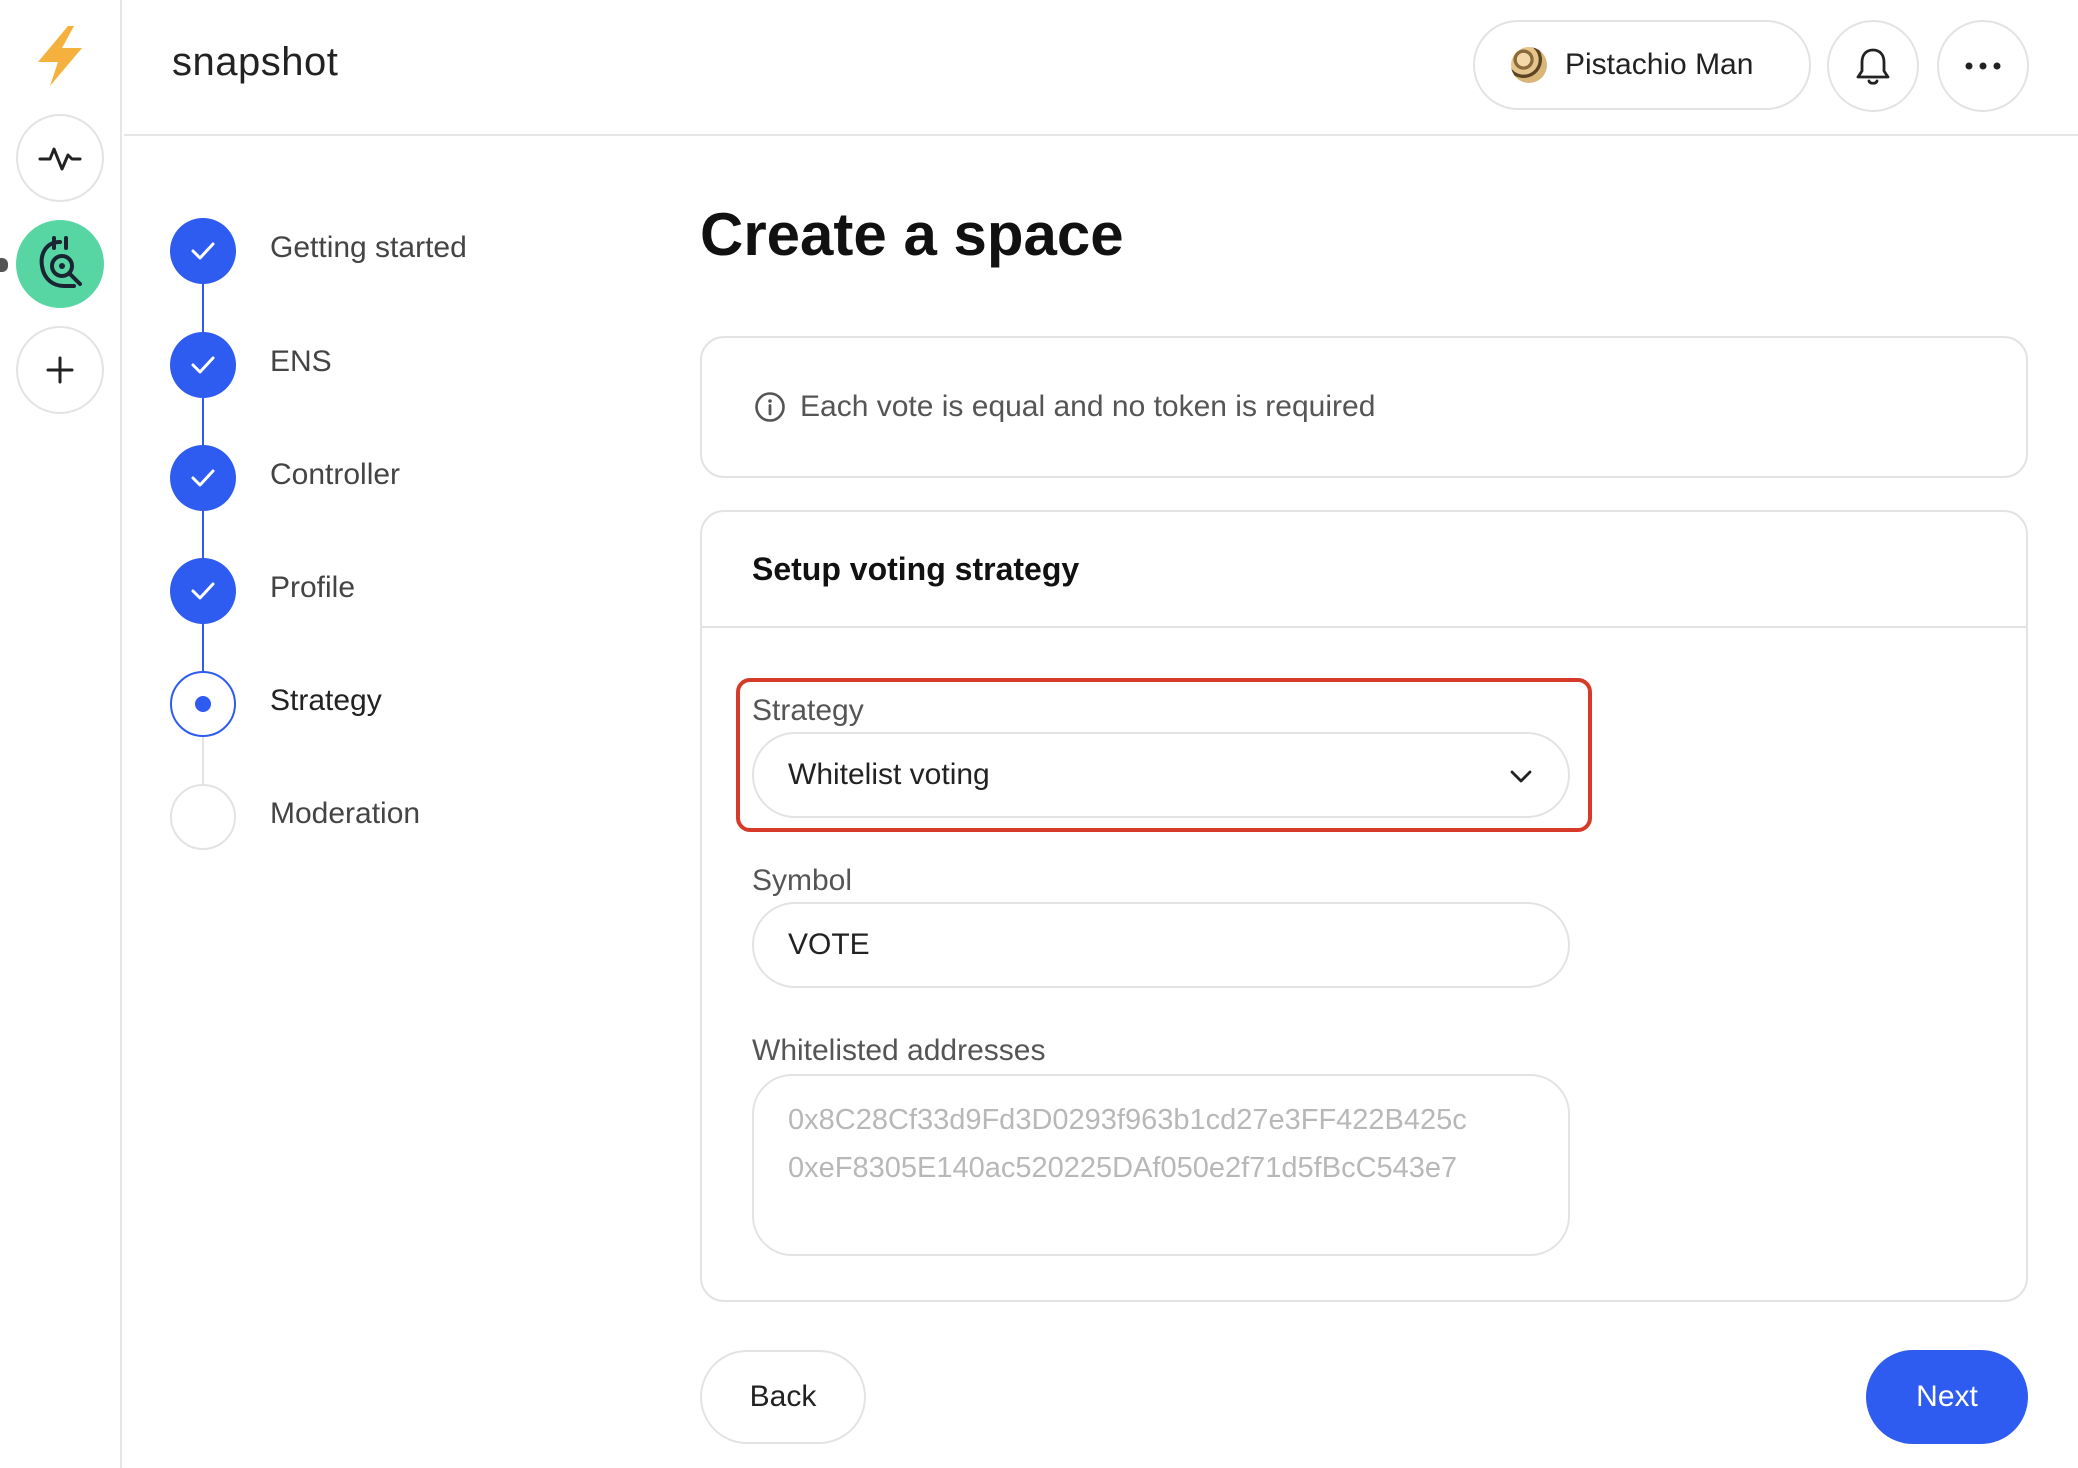  What do you see at coordinates (1161, 945) in the screenshot?
I see `symbol-input: VOTE` at bounding box center [1161, 945].